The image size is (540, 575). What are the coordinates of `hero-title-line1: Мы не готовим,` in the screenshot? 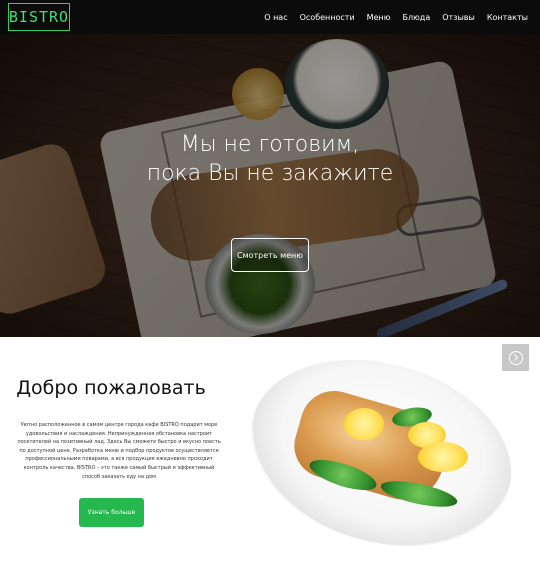 It's located at (270, 144).